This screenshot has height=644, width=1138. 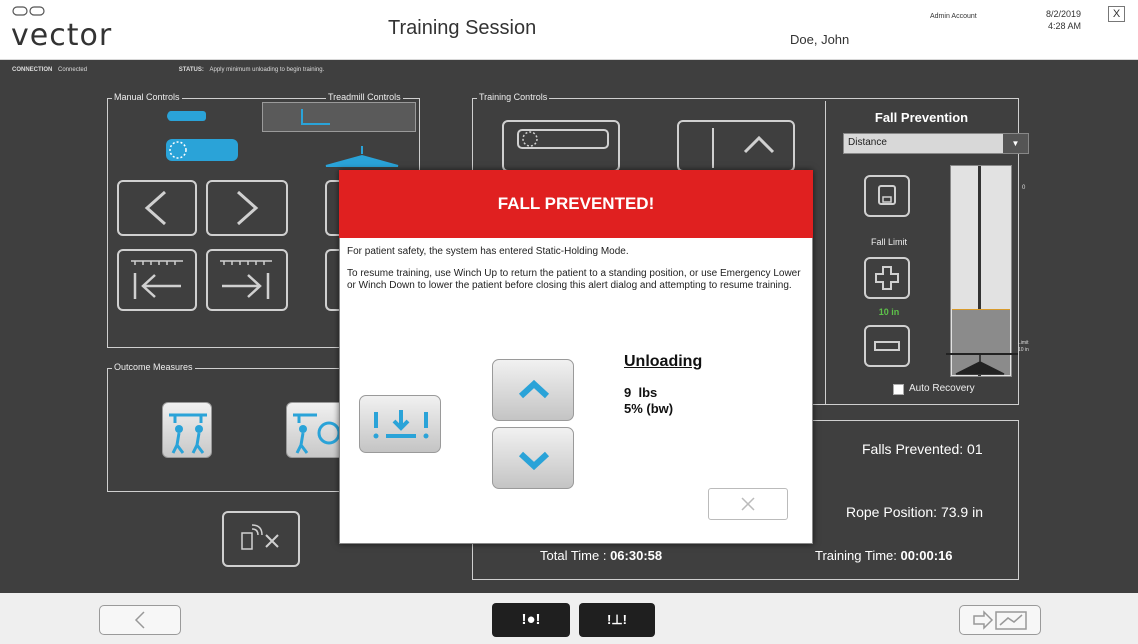 What do you see at coordinates (663, 361) in the screenshot?
I see `unloading-title: Unloading` at bounding box center [663, 361].